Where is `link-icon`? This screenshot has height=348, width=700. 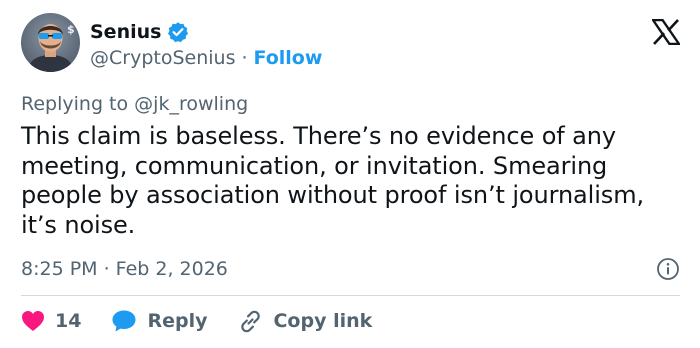 link-icon is located at coordinates (251, 321).